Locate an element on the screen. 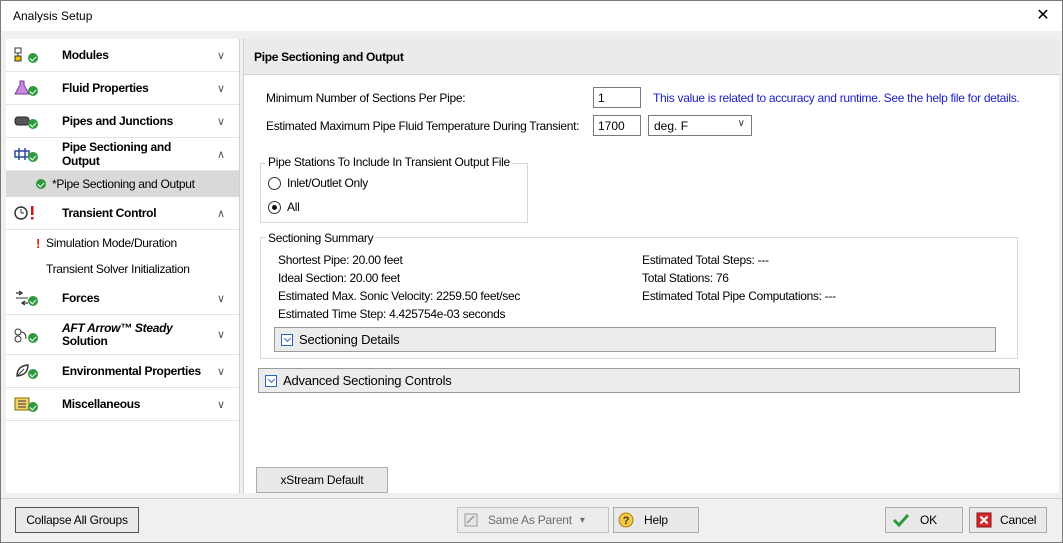  cancel-icon is located at coordinates (984, 520).